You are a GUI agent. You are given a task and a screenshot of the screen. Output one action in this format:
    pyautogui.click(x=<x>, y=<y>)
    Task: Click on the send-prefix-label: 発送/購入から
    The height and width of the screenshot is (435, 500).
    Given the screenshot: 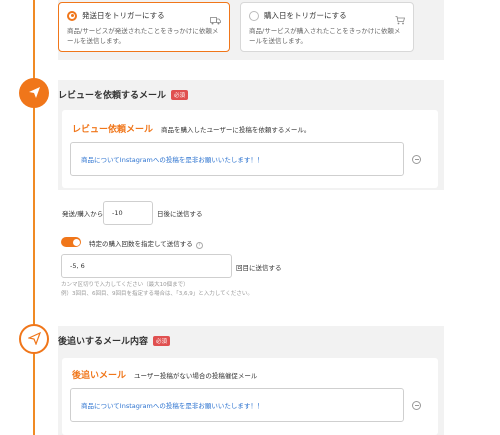 What is the action you would take?
    pyautogui.click(x=83, y=214)
    